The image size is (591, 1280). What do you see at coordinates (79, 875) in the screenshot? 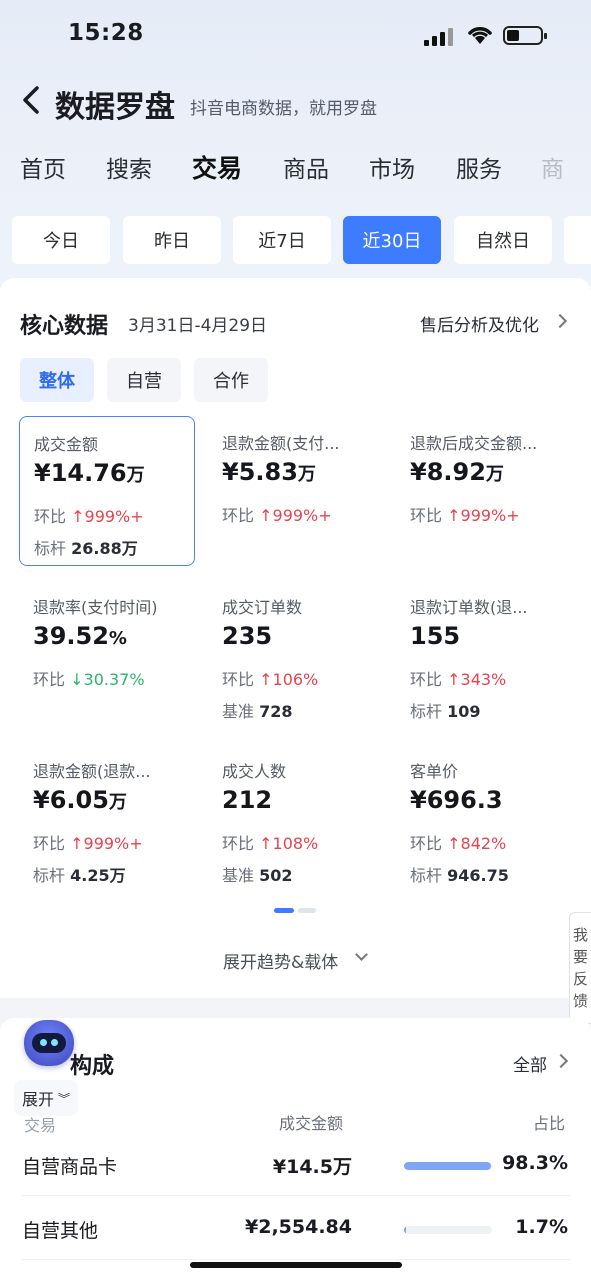
I see `metric-bench: 标杆 4.25万` at bounding box center [79, 875].